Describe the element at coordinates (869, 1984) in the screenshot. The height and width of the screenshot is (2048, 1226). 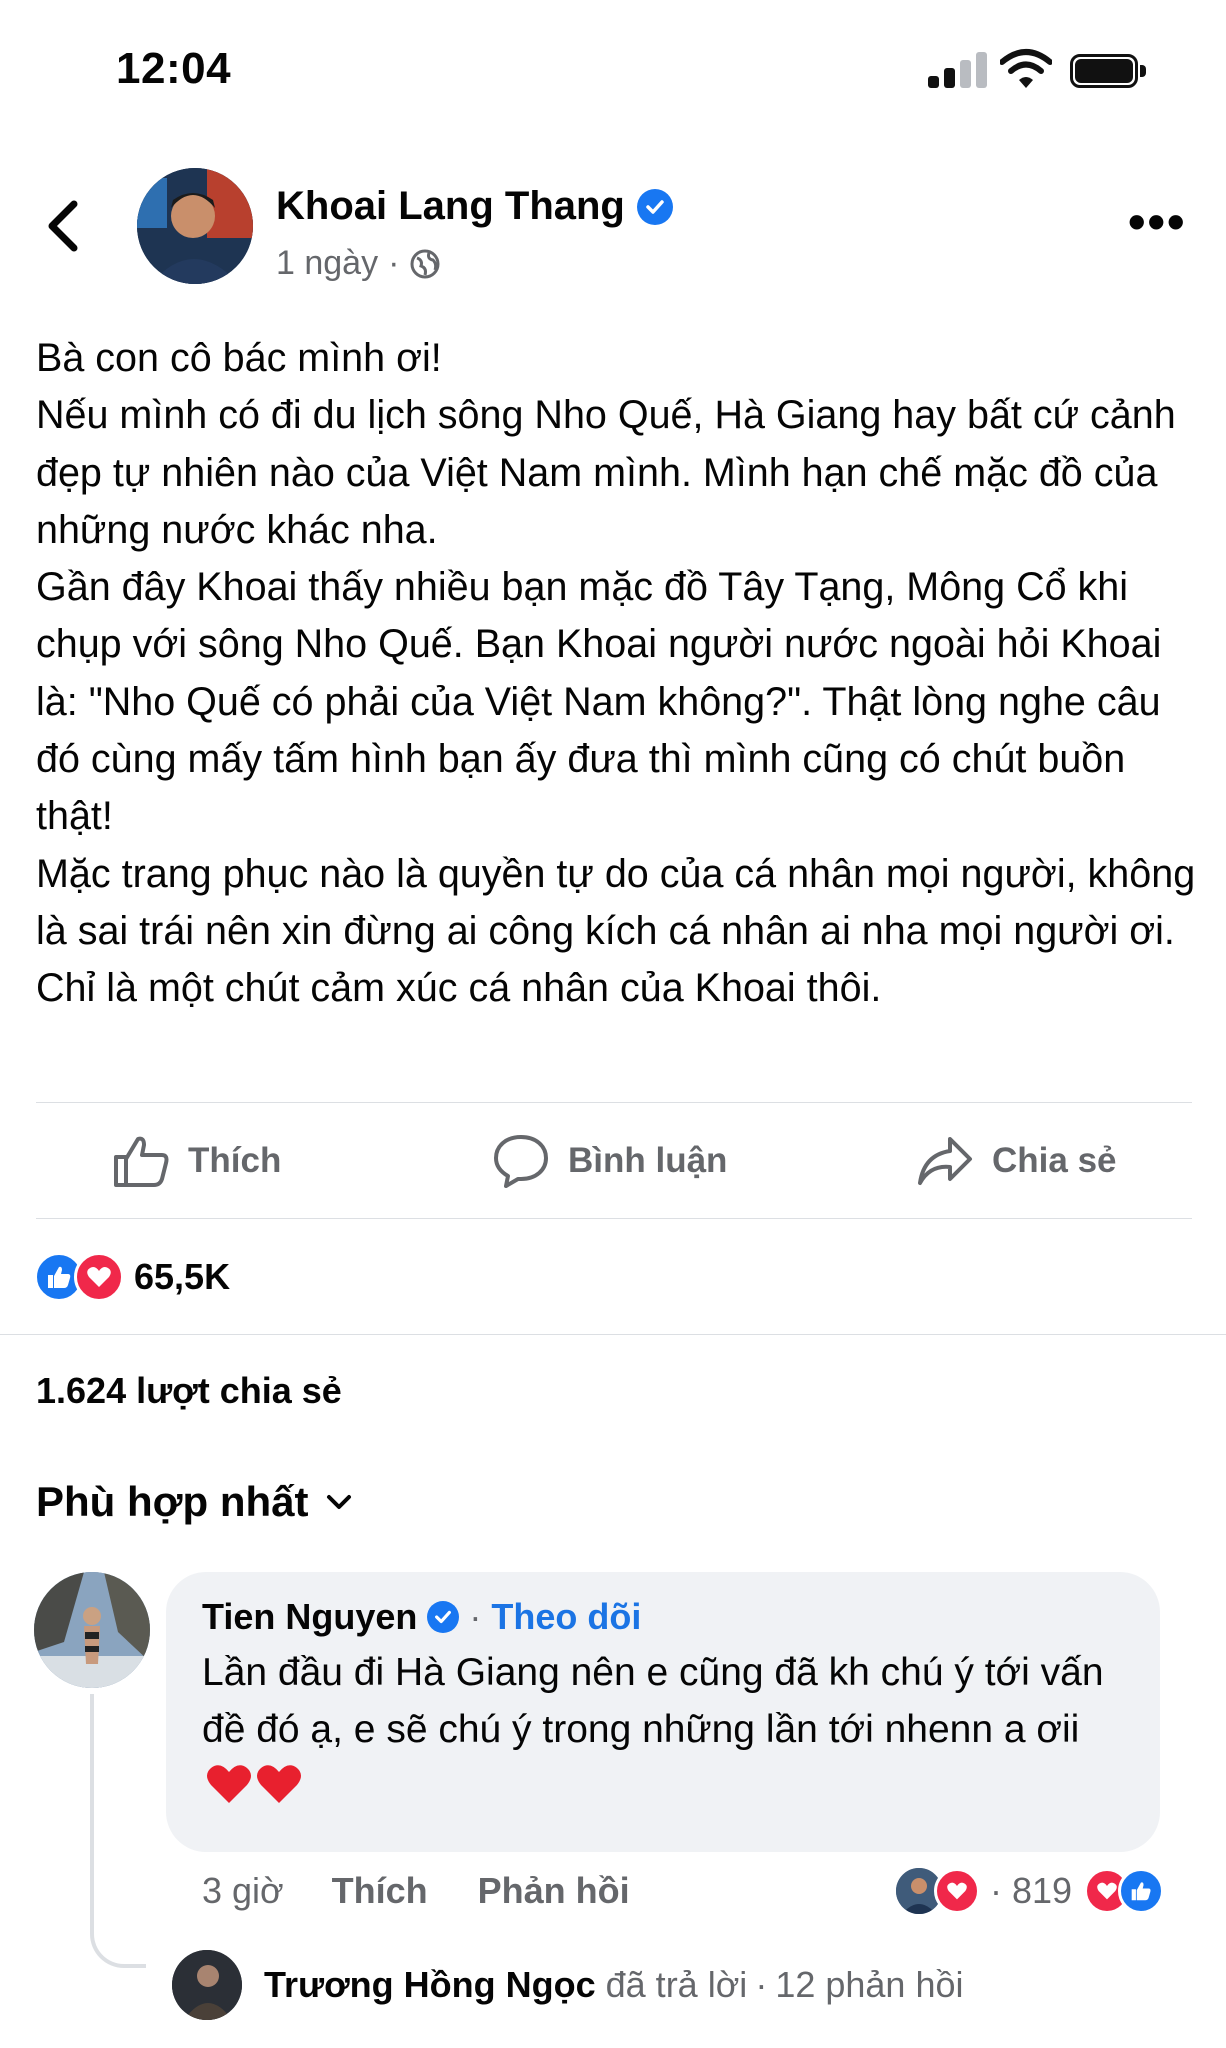
I see `reply-count: 12 phản hồi` at that location.